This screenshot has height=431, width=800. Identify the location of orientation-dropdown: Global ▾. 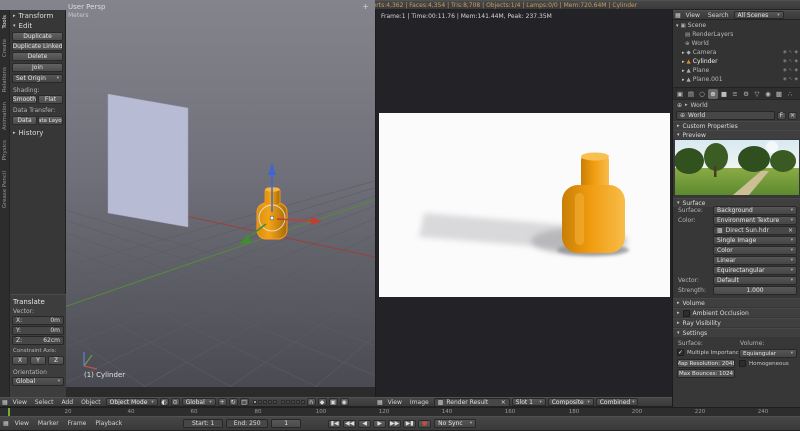
(38, 381).